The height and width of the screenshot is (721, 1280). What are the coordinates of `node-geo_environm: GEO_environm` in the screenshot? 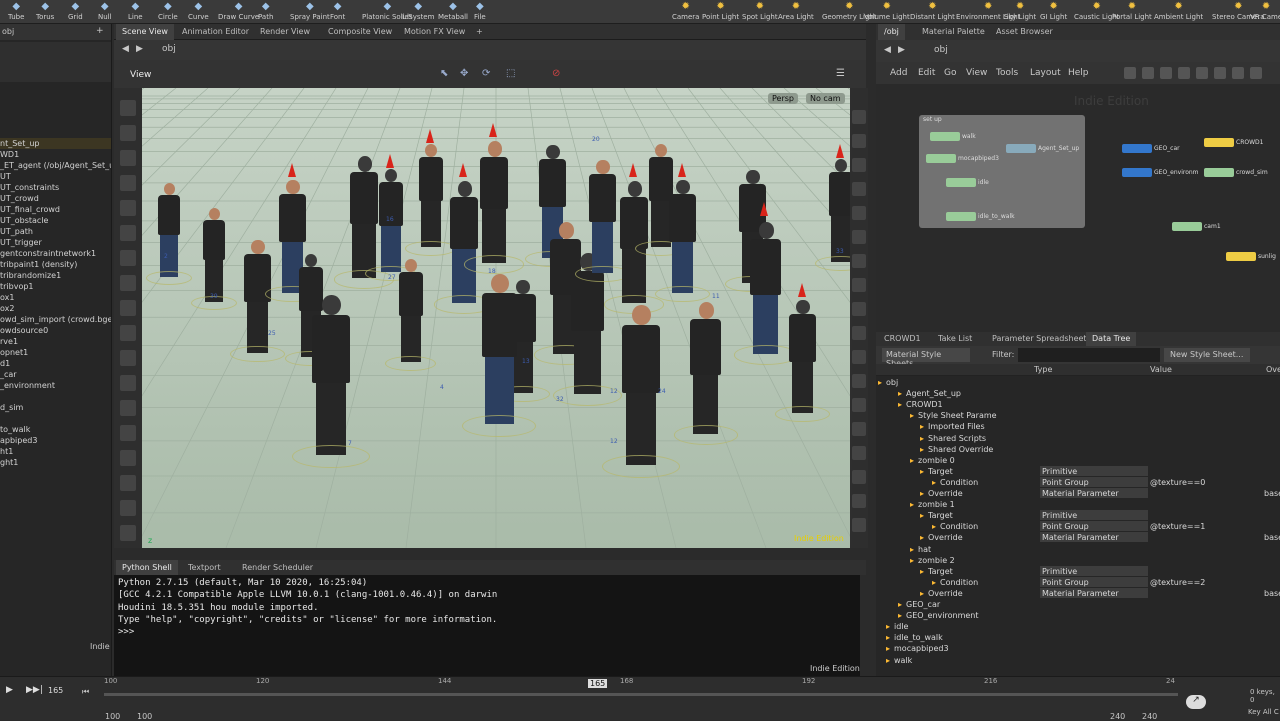 It's located at (1160, 173).